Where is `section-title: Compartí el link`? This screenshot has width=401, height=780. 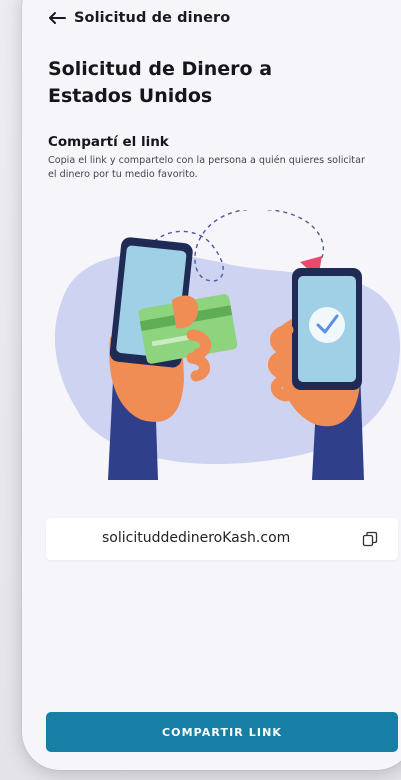 section-title: Compartí el link is located at coordinates (108, 142).